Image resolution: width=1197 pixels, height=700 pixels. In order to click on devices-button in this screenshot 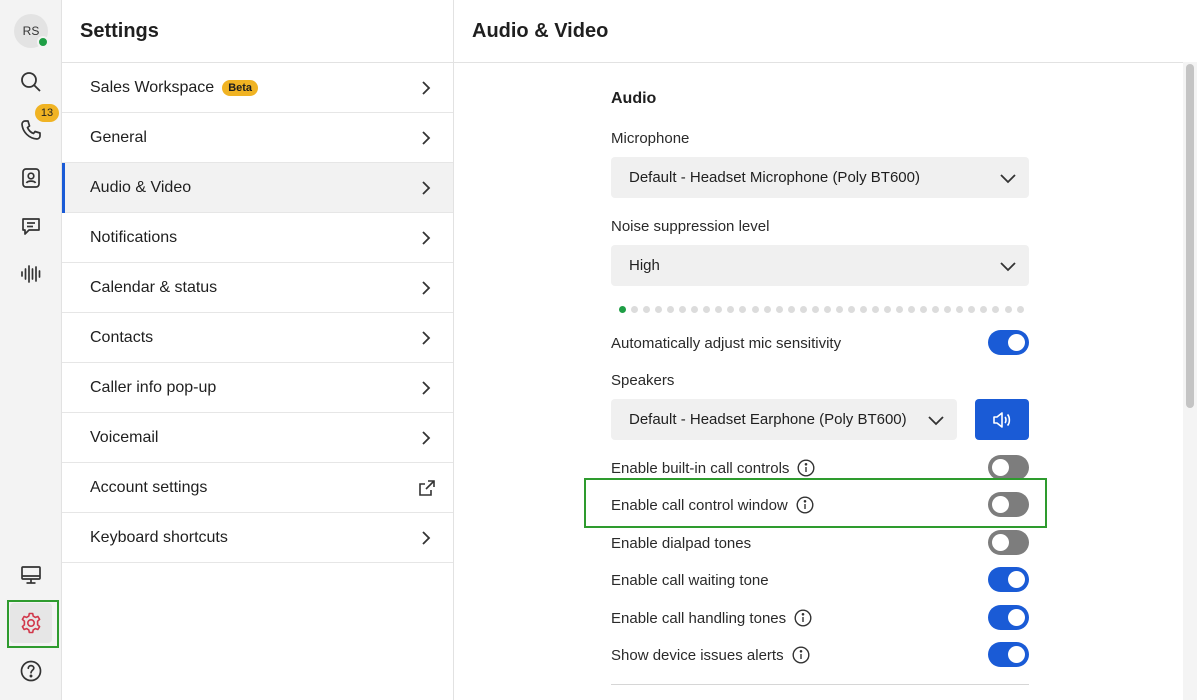, I will do `click(31, 575)`.